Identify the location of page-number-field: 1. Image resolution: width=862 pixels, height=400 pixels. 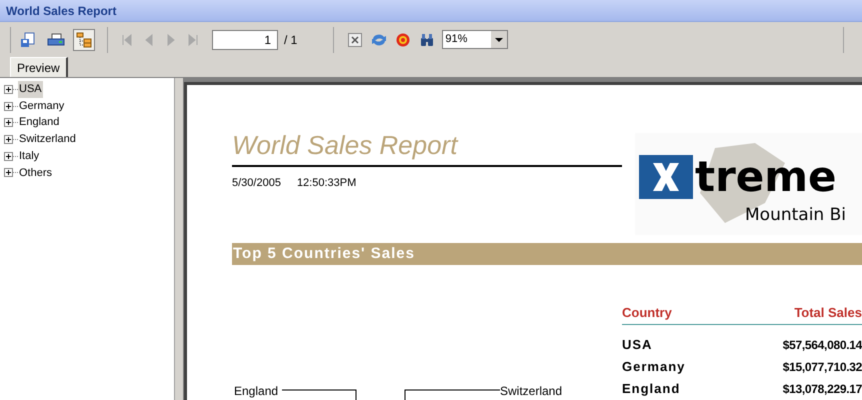
(245, 40).